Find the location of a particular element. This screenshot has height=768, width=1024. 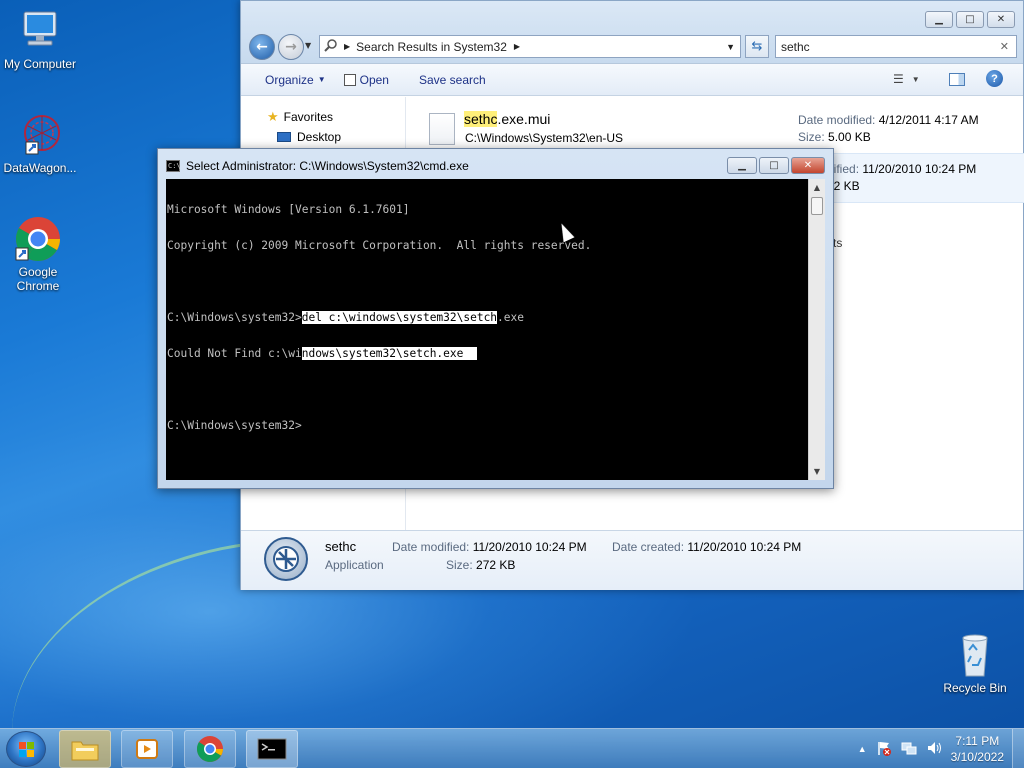

details-modified: Date modified: 11/20/2010 10:24 PM is located at coordinates (489, 547).